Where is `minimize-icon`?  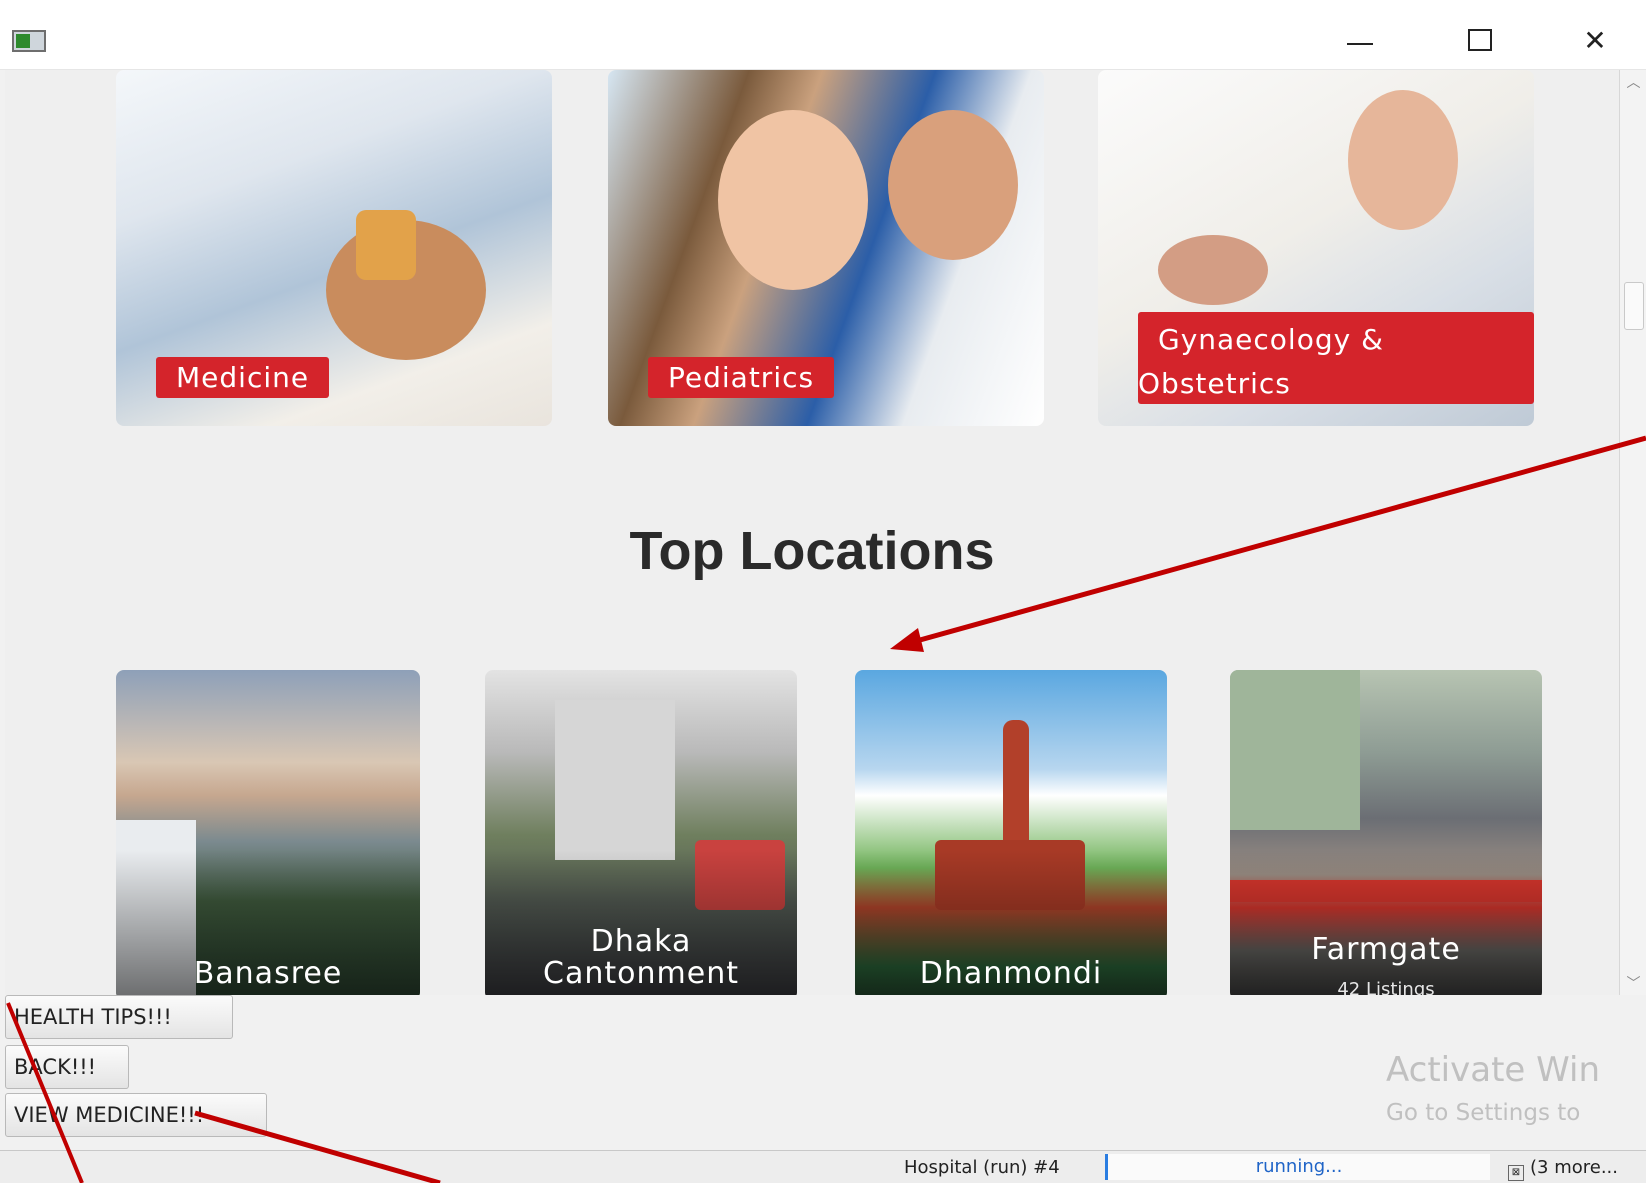
minimize-icon is located at coordinates (1360, 44).